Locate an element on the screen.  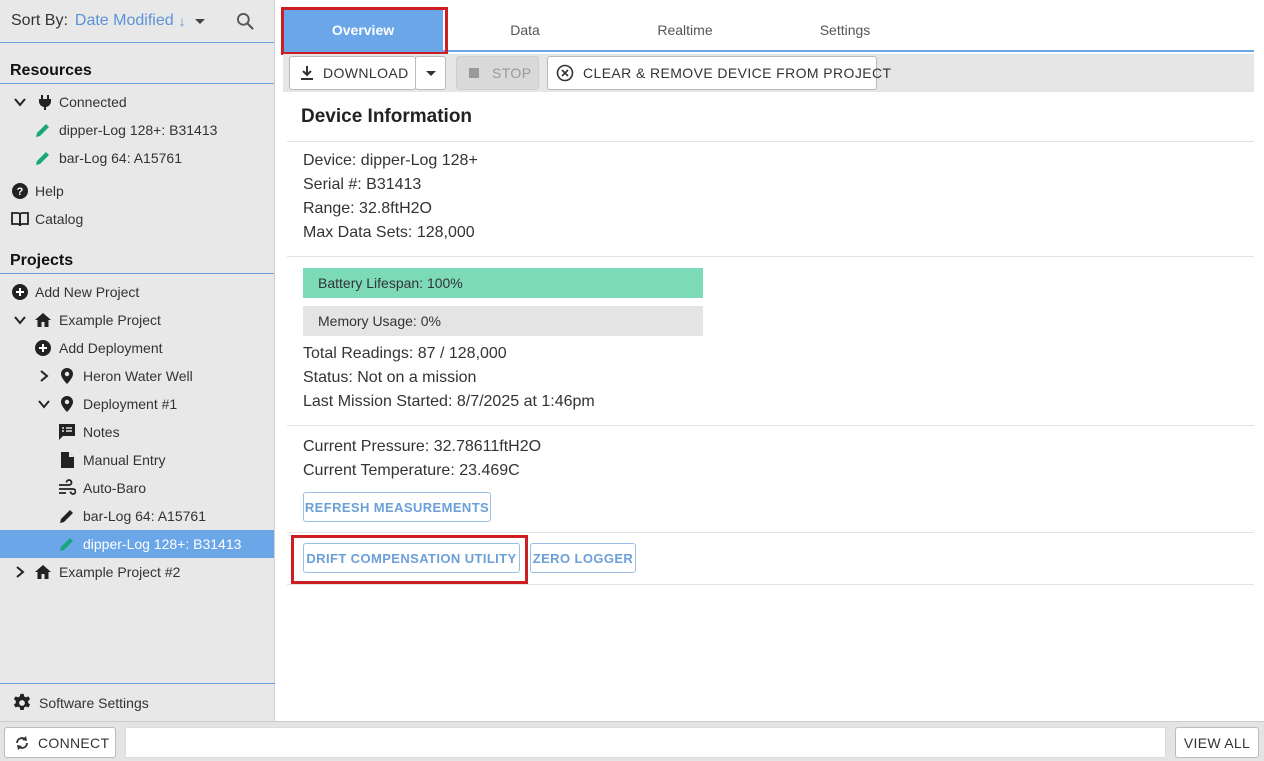
stop-icon is located at coordinates (474, 73).